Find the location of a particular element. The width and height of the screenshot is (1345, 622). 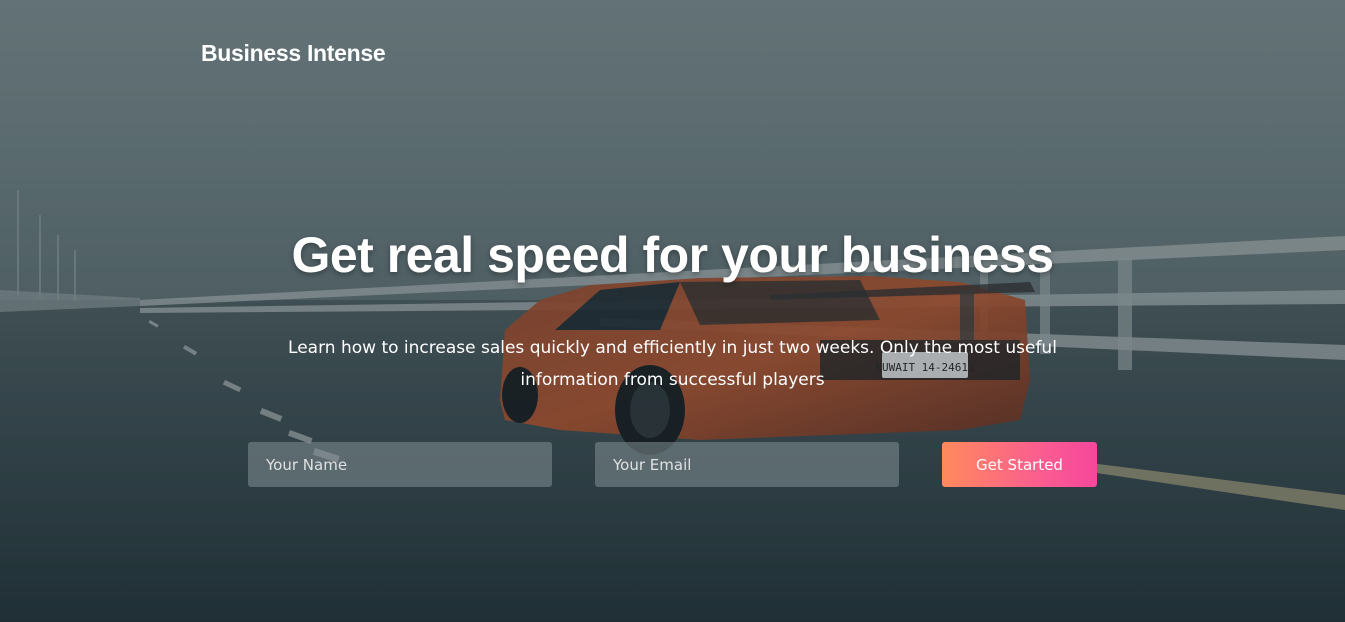

email-input is located at coordinates (747, 464).